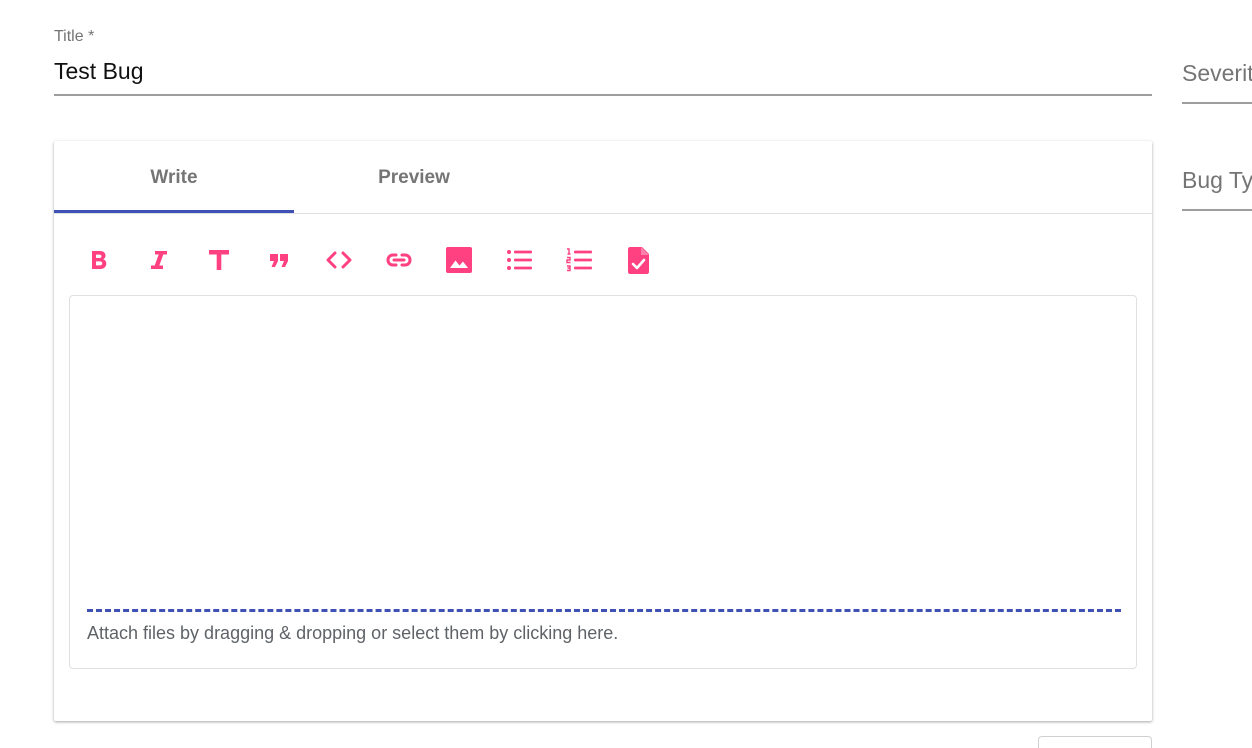  I want to click on title-label: Title *, so click(74, 36).